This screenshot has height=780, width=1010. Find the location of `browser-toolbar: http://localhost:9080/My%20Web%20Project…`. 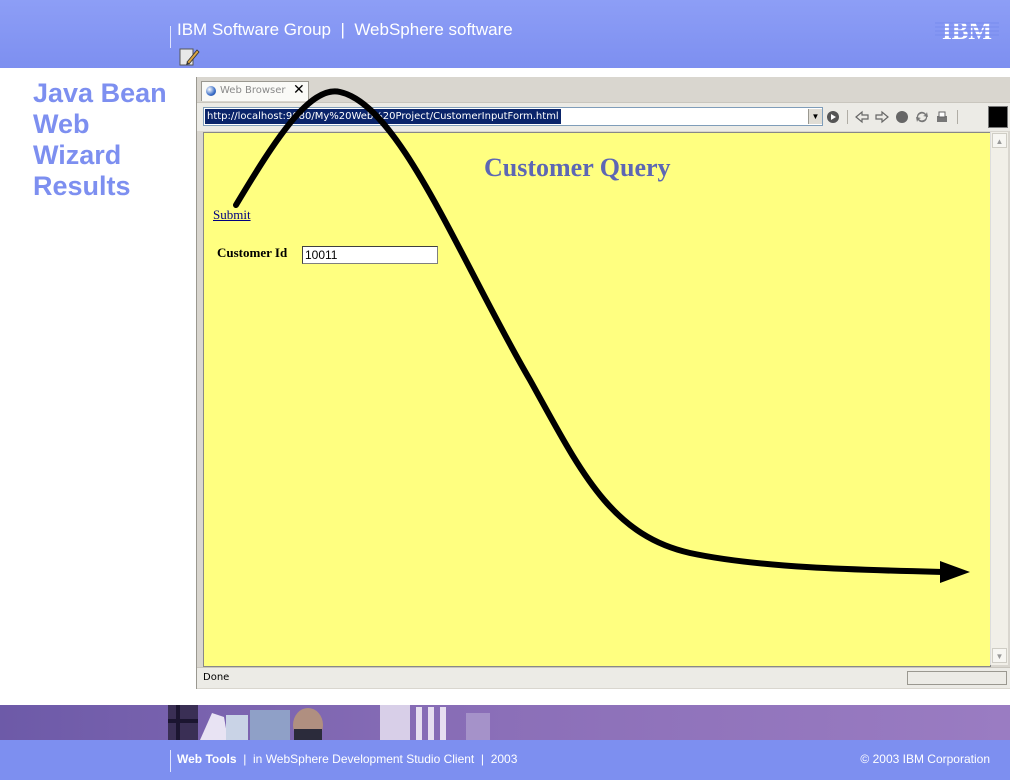

browser-toolbar: http://localhost:9080/My%20Web%20Project… is located at coordinates (603, 116).